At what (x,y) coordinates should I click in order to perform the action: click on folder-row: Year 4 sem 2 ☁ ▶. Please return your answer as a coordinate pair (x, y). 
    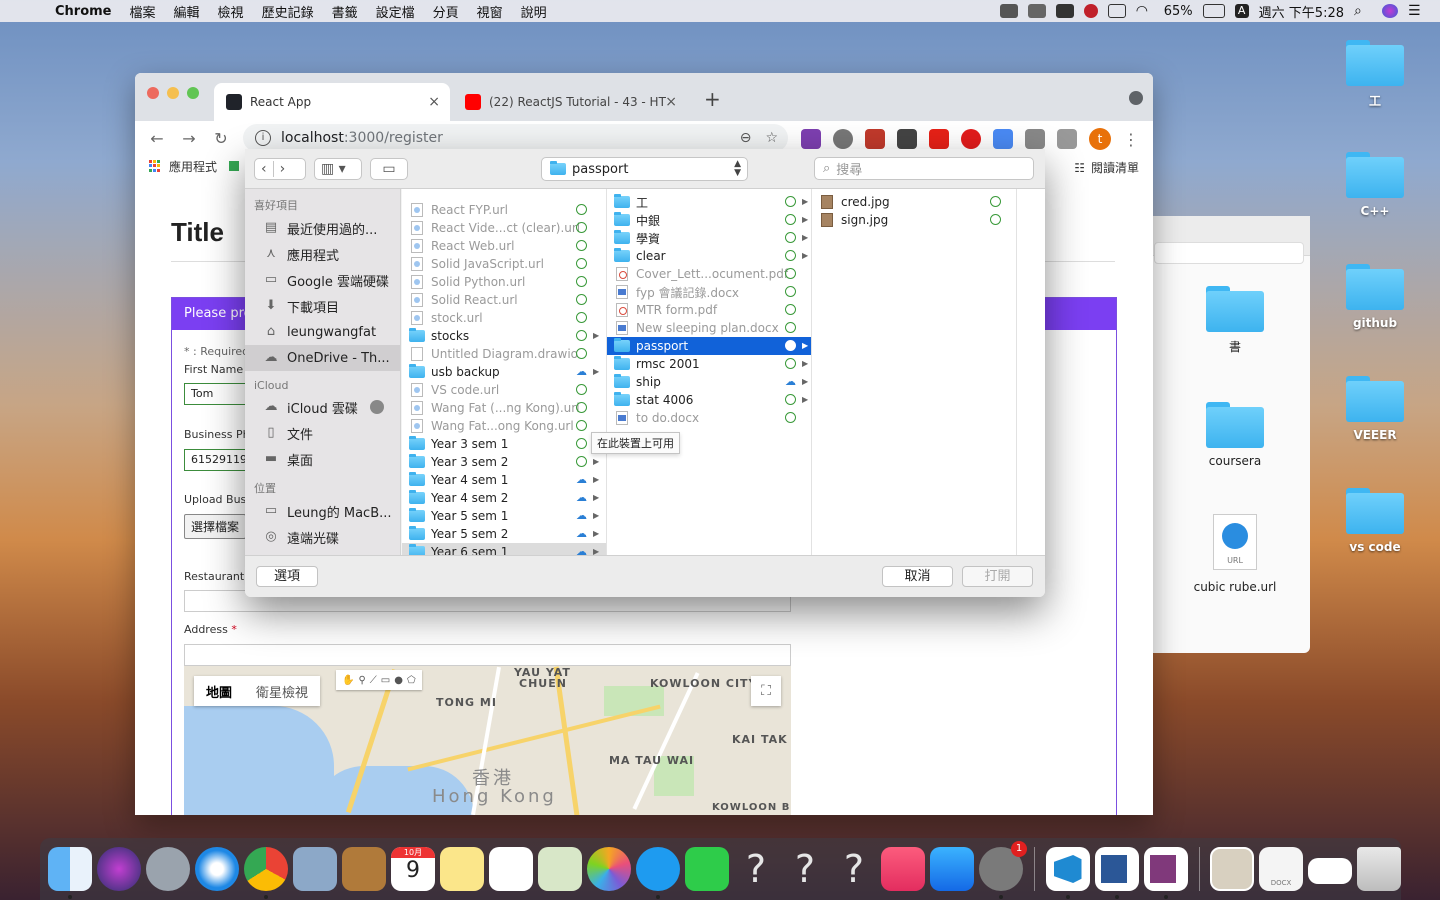
    Looking at the image, I should click on (504, 498).